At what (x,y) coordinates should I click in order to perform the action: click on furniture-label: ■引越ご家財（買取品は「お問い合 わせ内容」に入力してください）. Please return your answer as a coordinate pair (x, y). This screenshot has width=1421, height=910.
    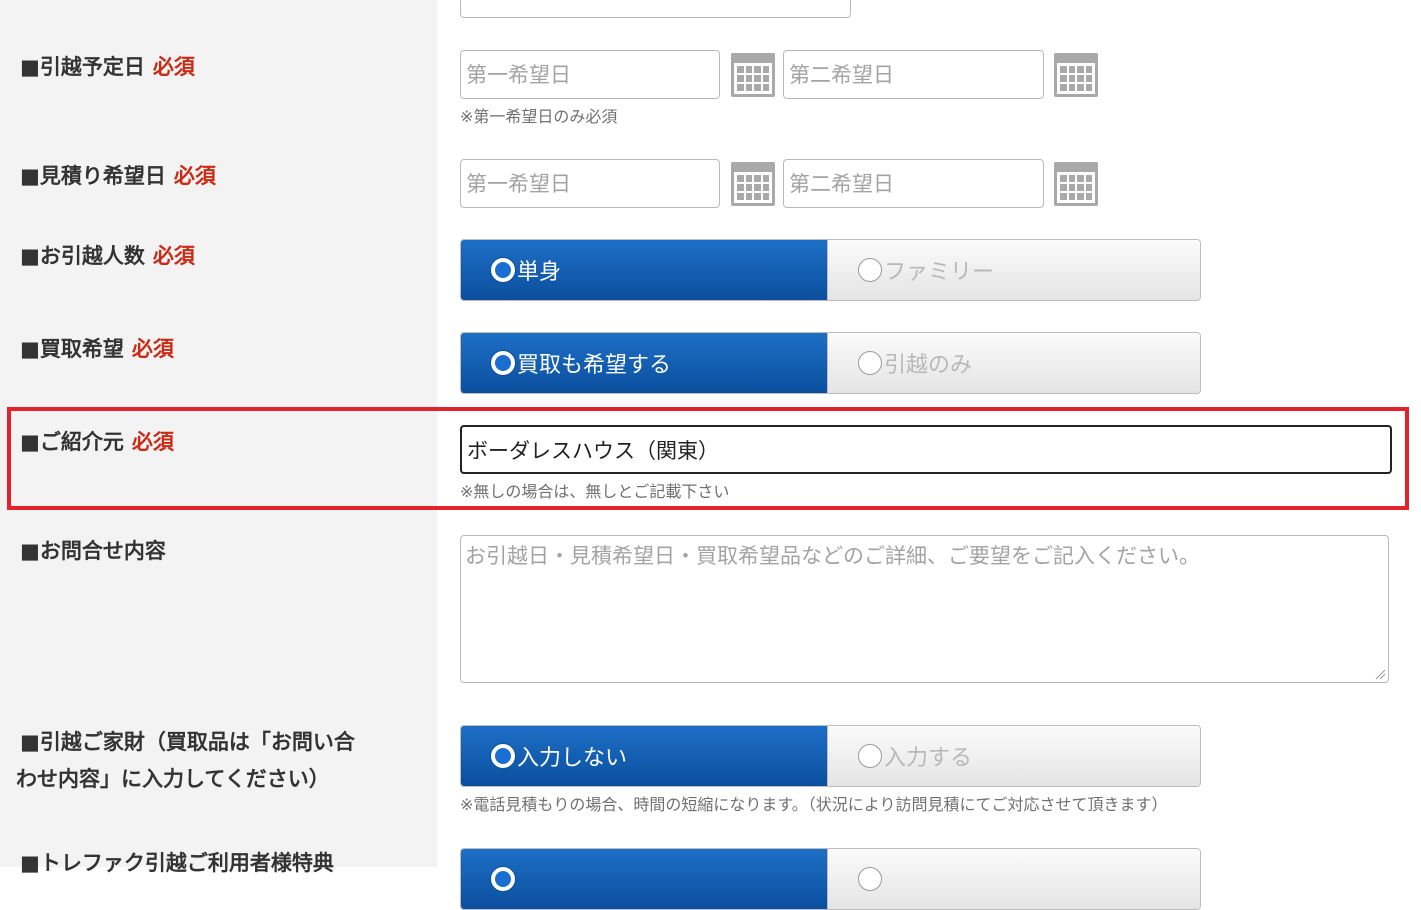
    Looking at the image, I should click on (185, 761).